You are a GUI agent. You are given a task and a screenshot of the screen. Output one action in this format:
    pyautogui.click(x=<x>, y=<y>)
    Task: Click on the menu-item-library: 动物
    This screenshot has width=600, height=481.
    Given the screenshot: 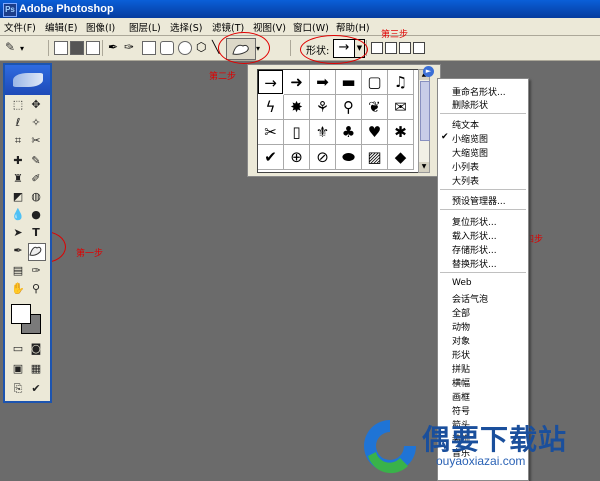 What is the action you would take?
    pyautogui.click(x=461, y=326)
    